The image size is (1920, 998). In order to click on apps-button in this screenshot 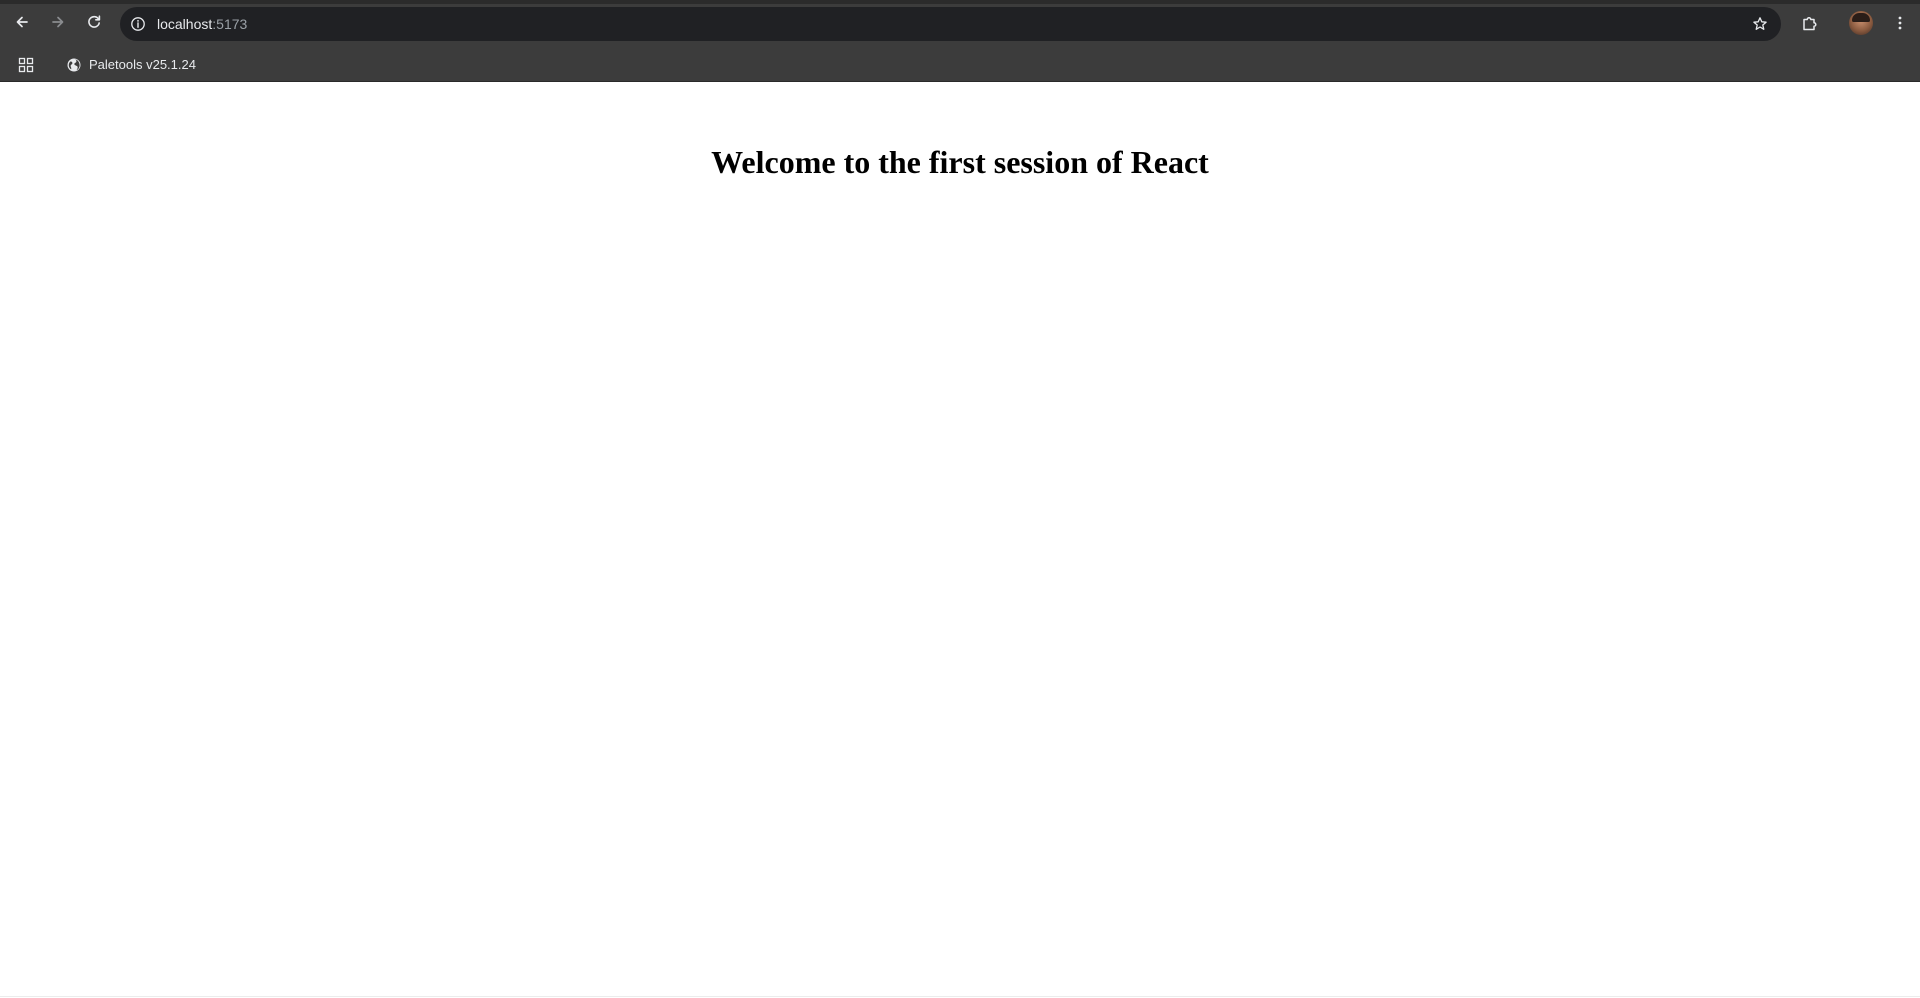, I will do `click(26, 65)`.